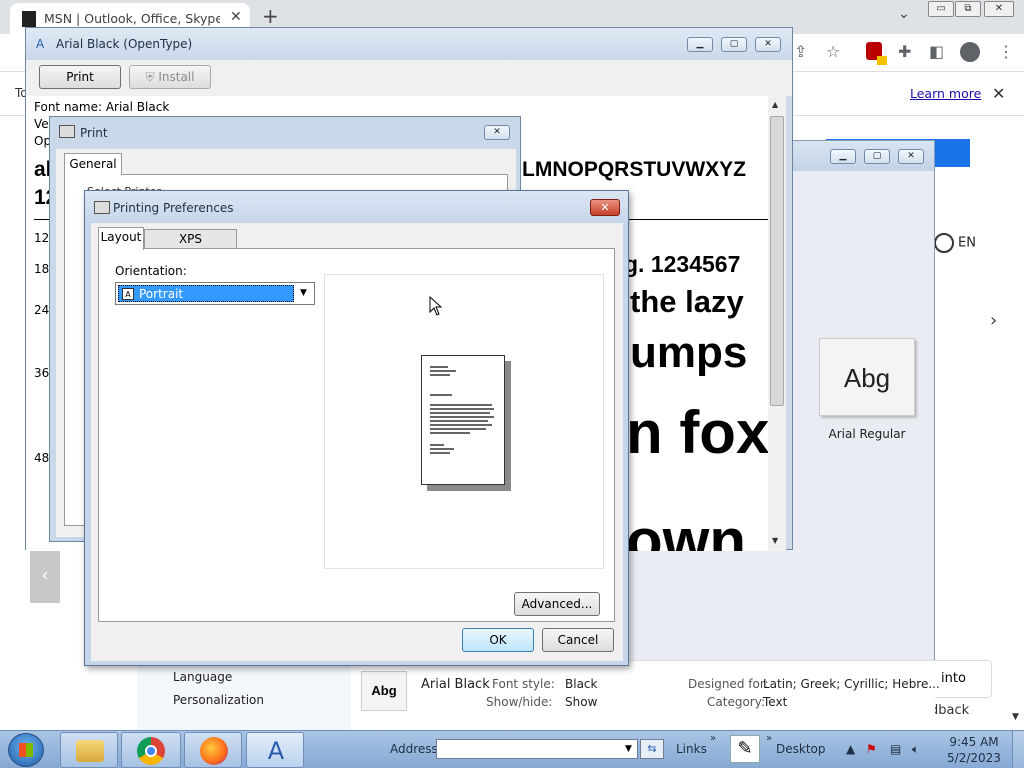 The width and height of the screenshot is (1024, 768). What do you see at coordinates (652, 749) in the screenshot?
I see `go-button: ⇆` at bounding box center [652, 749].